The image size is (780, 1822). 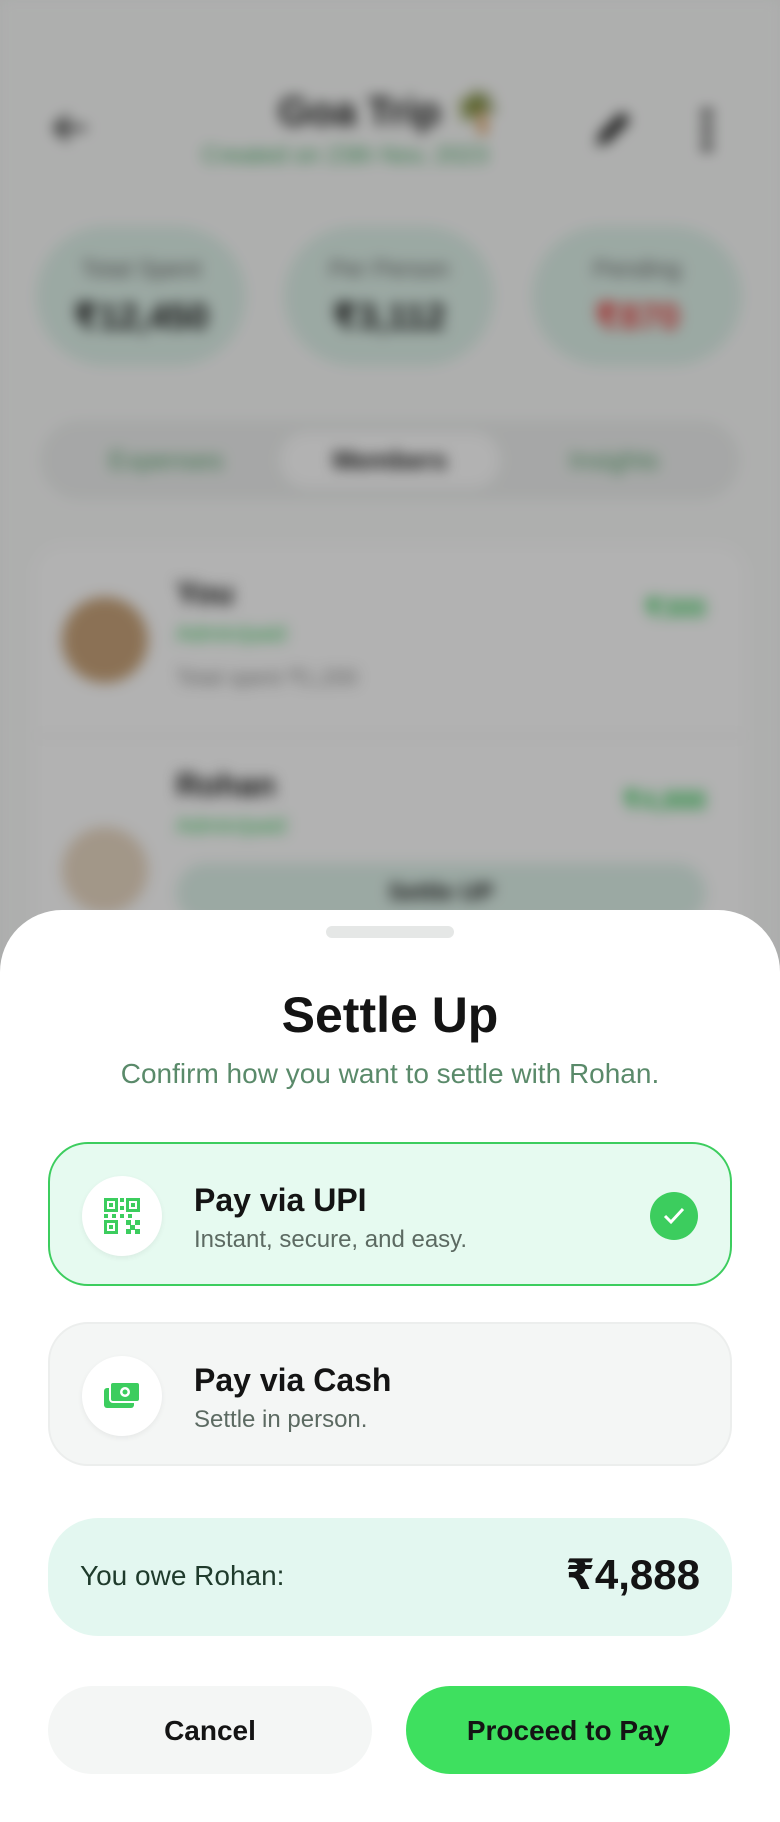 I want to click on selected-check-icon, so click(x=674, y=1216).